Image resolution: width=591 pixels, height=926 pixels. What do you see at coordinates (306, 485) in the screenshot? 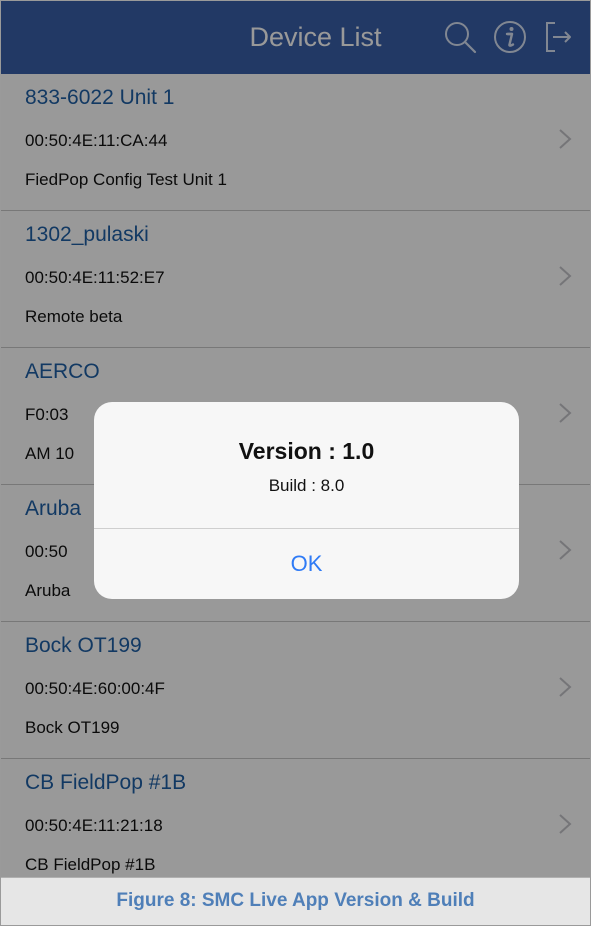
I see `alert-subtitle: Build : 8.0` at bounding box center [306, 485].